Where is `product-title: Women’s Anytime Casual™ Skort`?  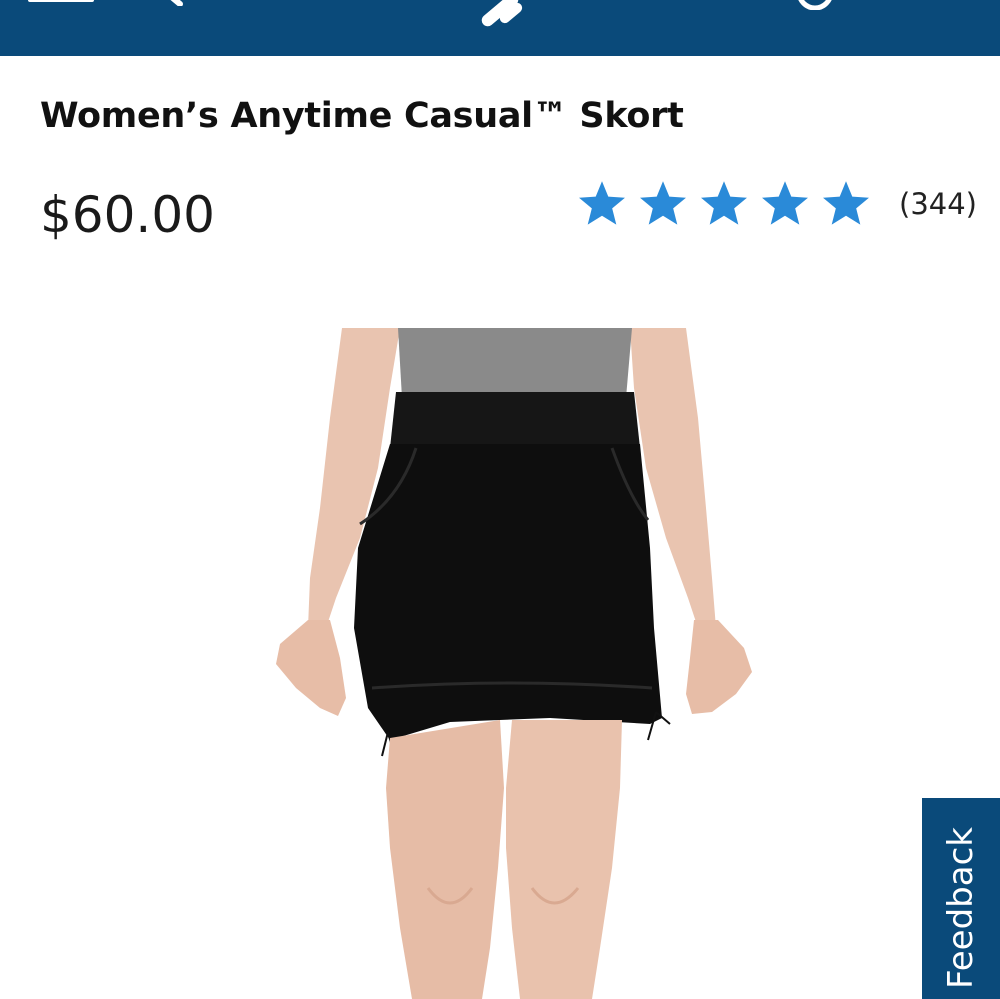
product-title: Women’s Anytime Casual™ Skort is located at coordinates (362, 116).